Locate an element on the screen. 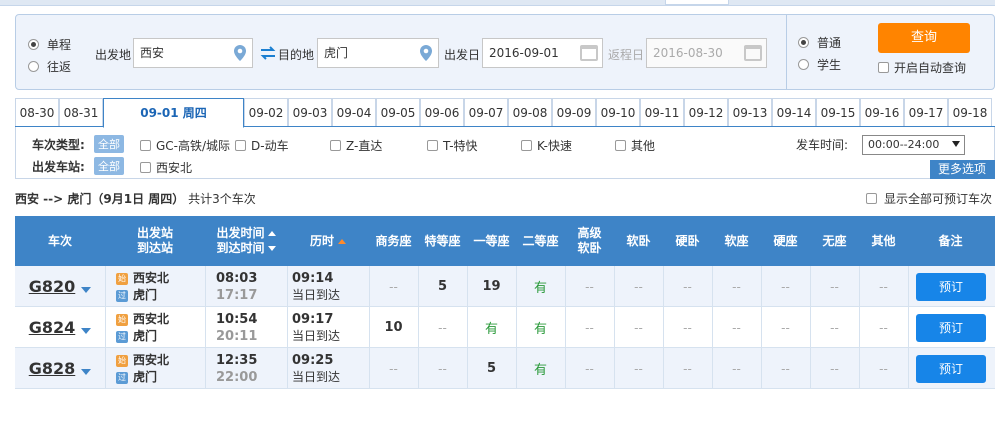 The height and width of the screenshot is (423, 995). auto-query-option: 开启自动查询 is located at coordinates (922, 67).